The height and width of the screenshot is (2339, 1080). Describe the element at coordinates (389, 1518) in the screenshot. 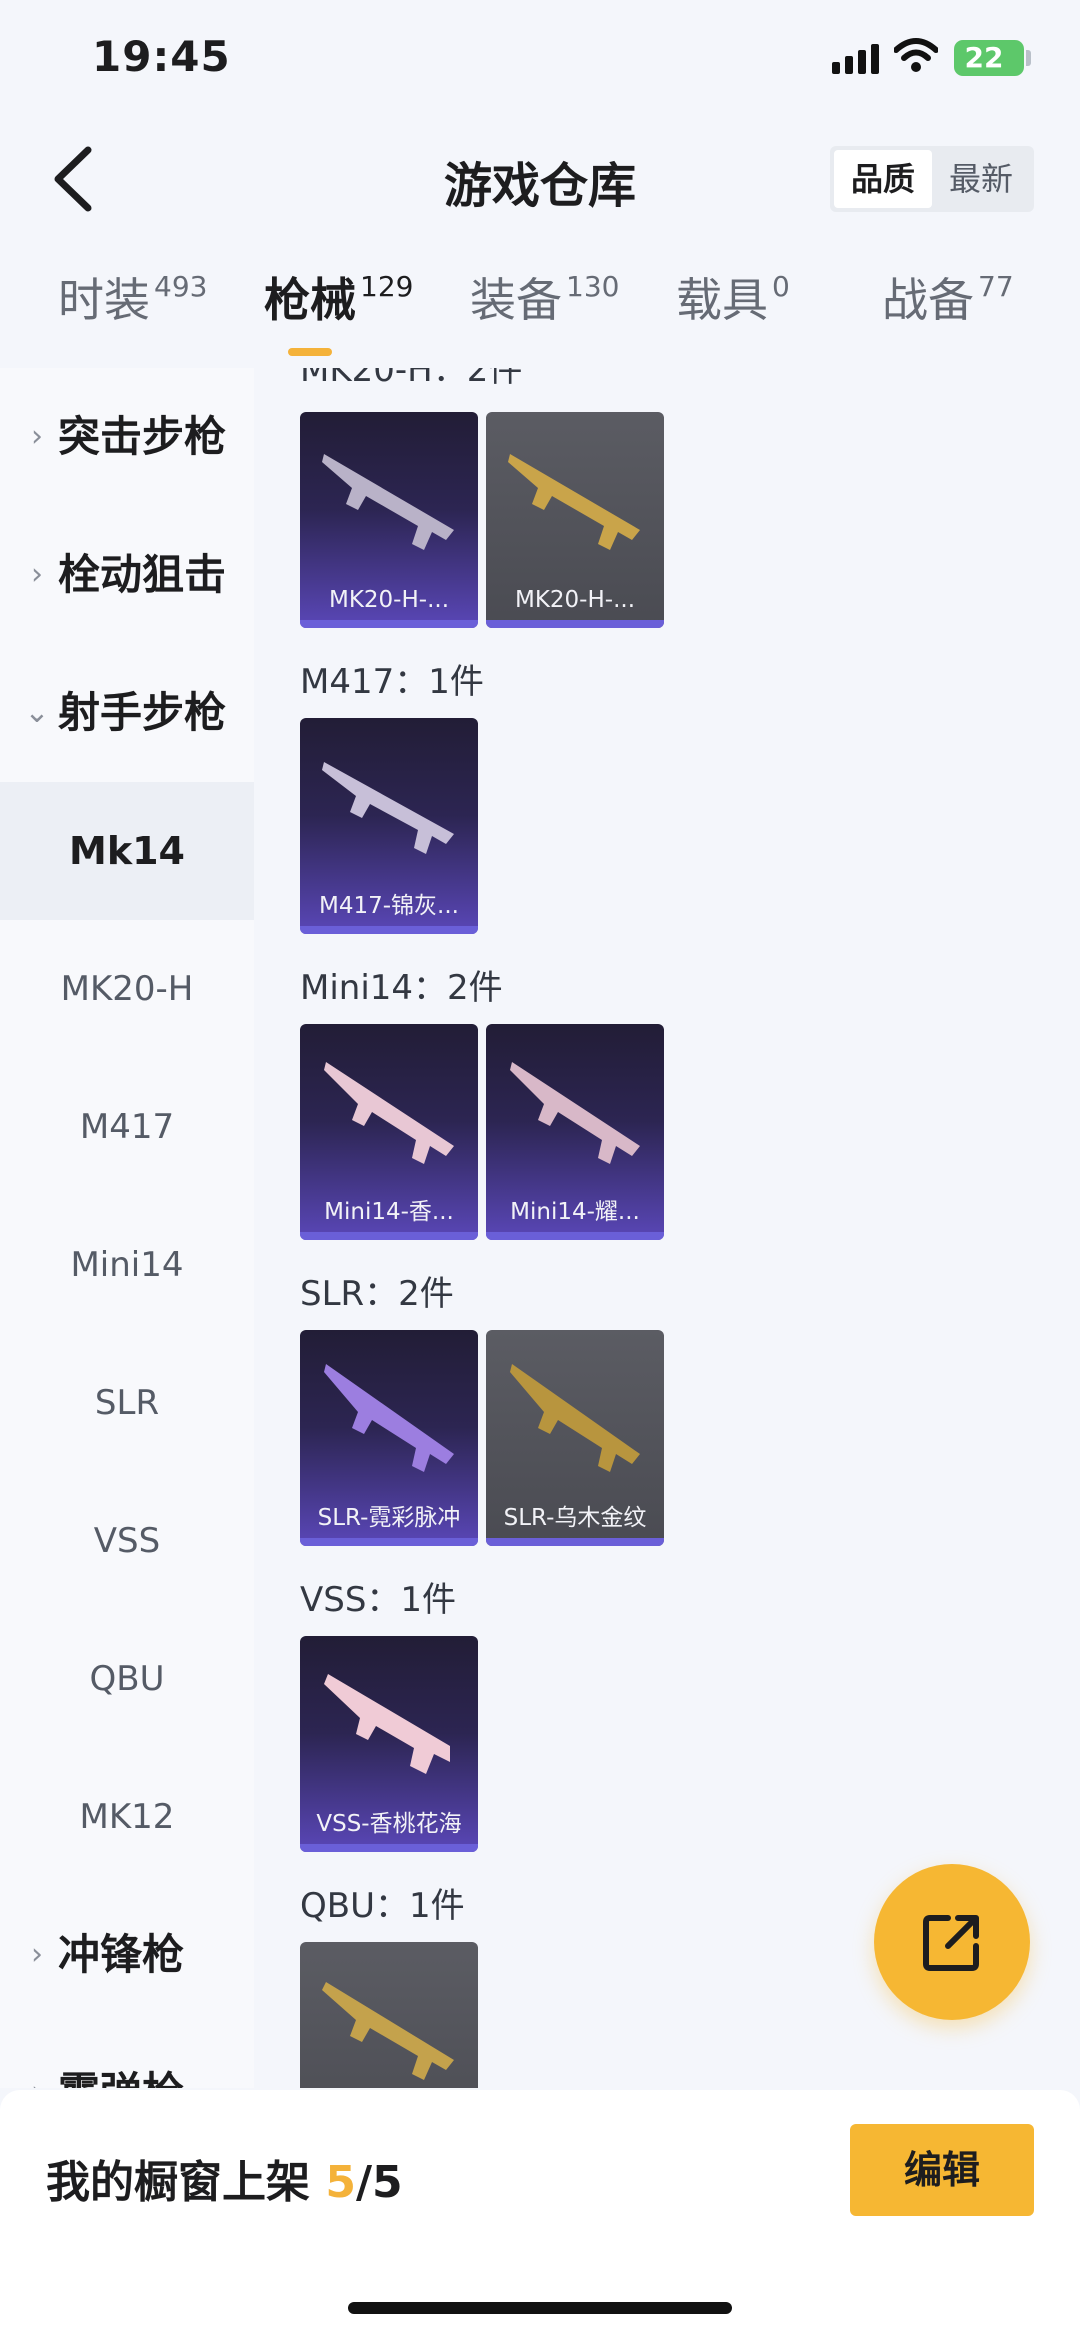

I see `weapon-card-label: SLR-霓彩脉冲` at that location.